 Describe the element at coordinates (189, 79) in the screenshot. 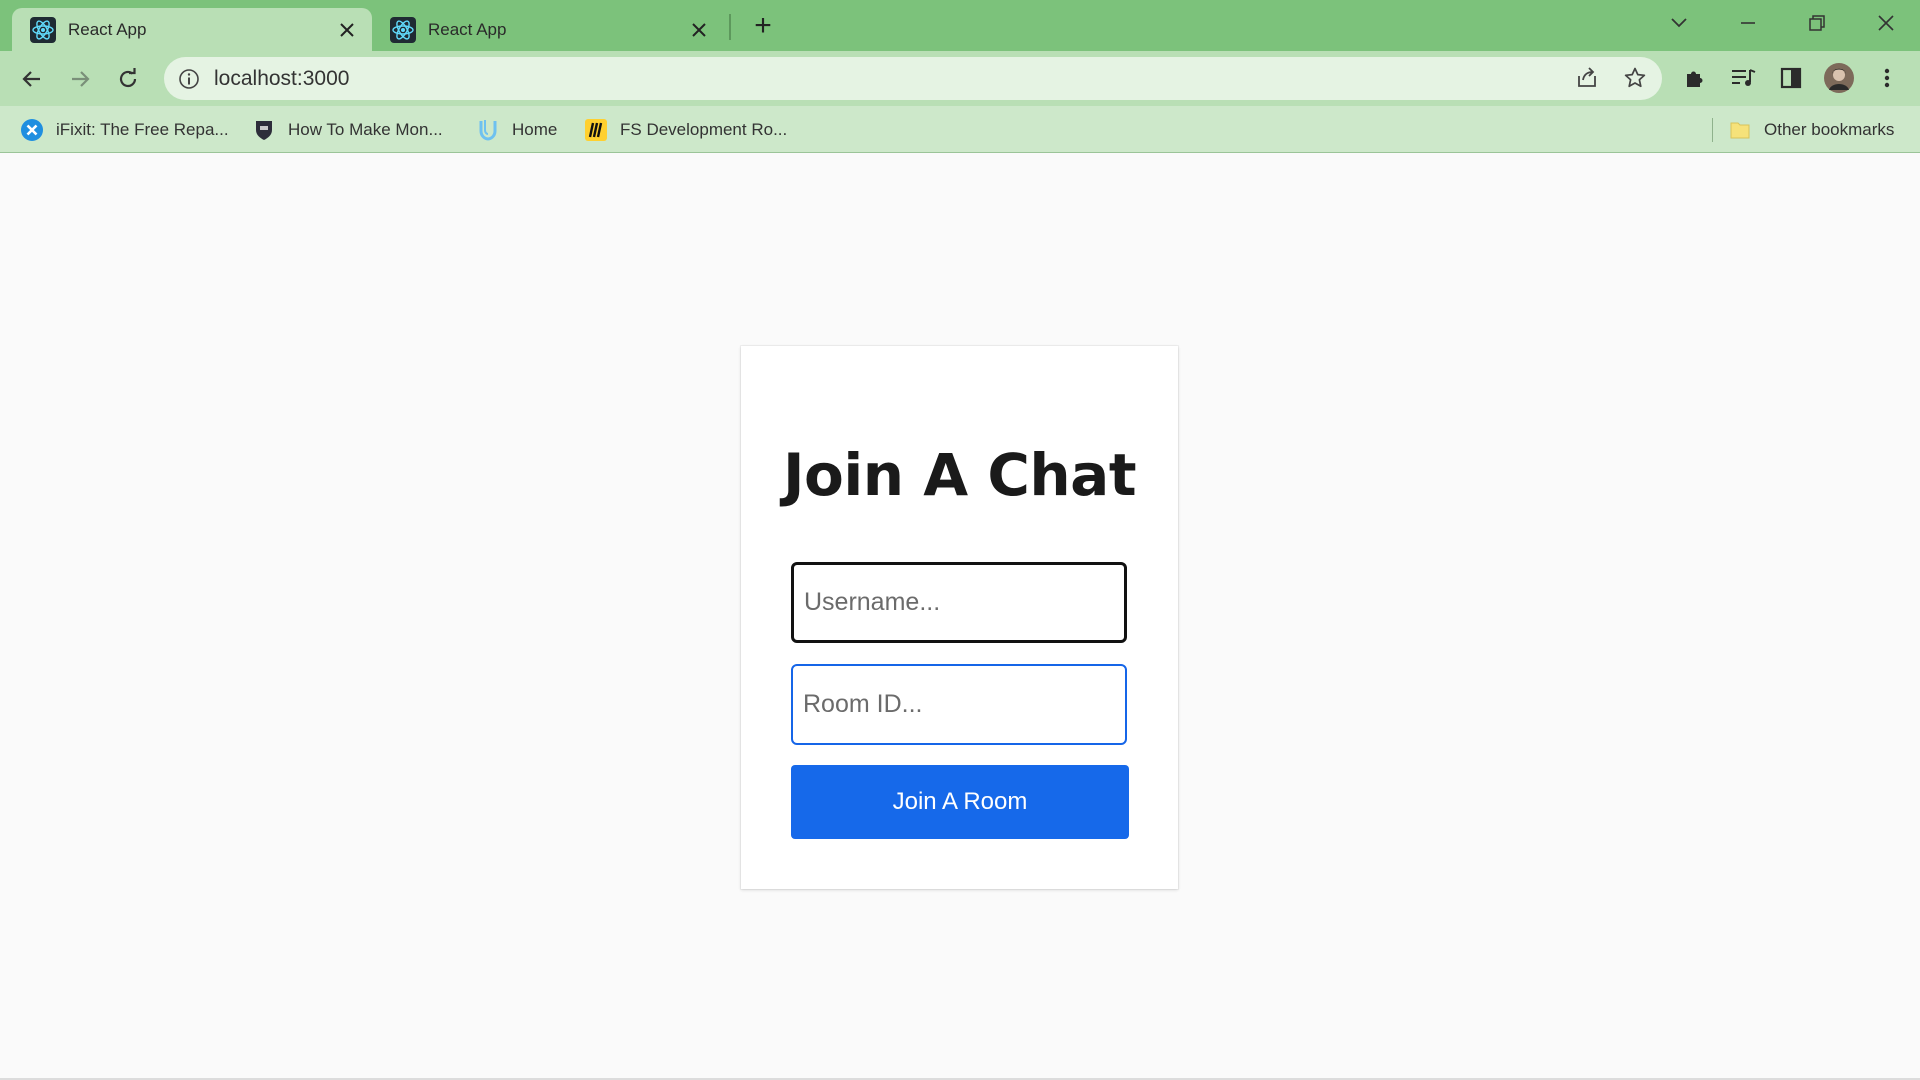

I see `info-icon` at that location.